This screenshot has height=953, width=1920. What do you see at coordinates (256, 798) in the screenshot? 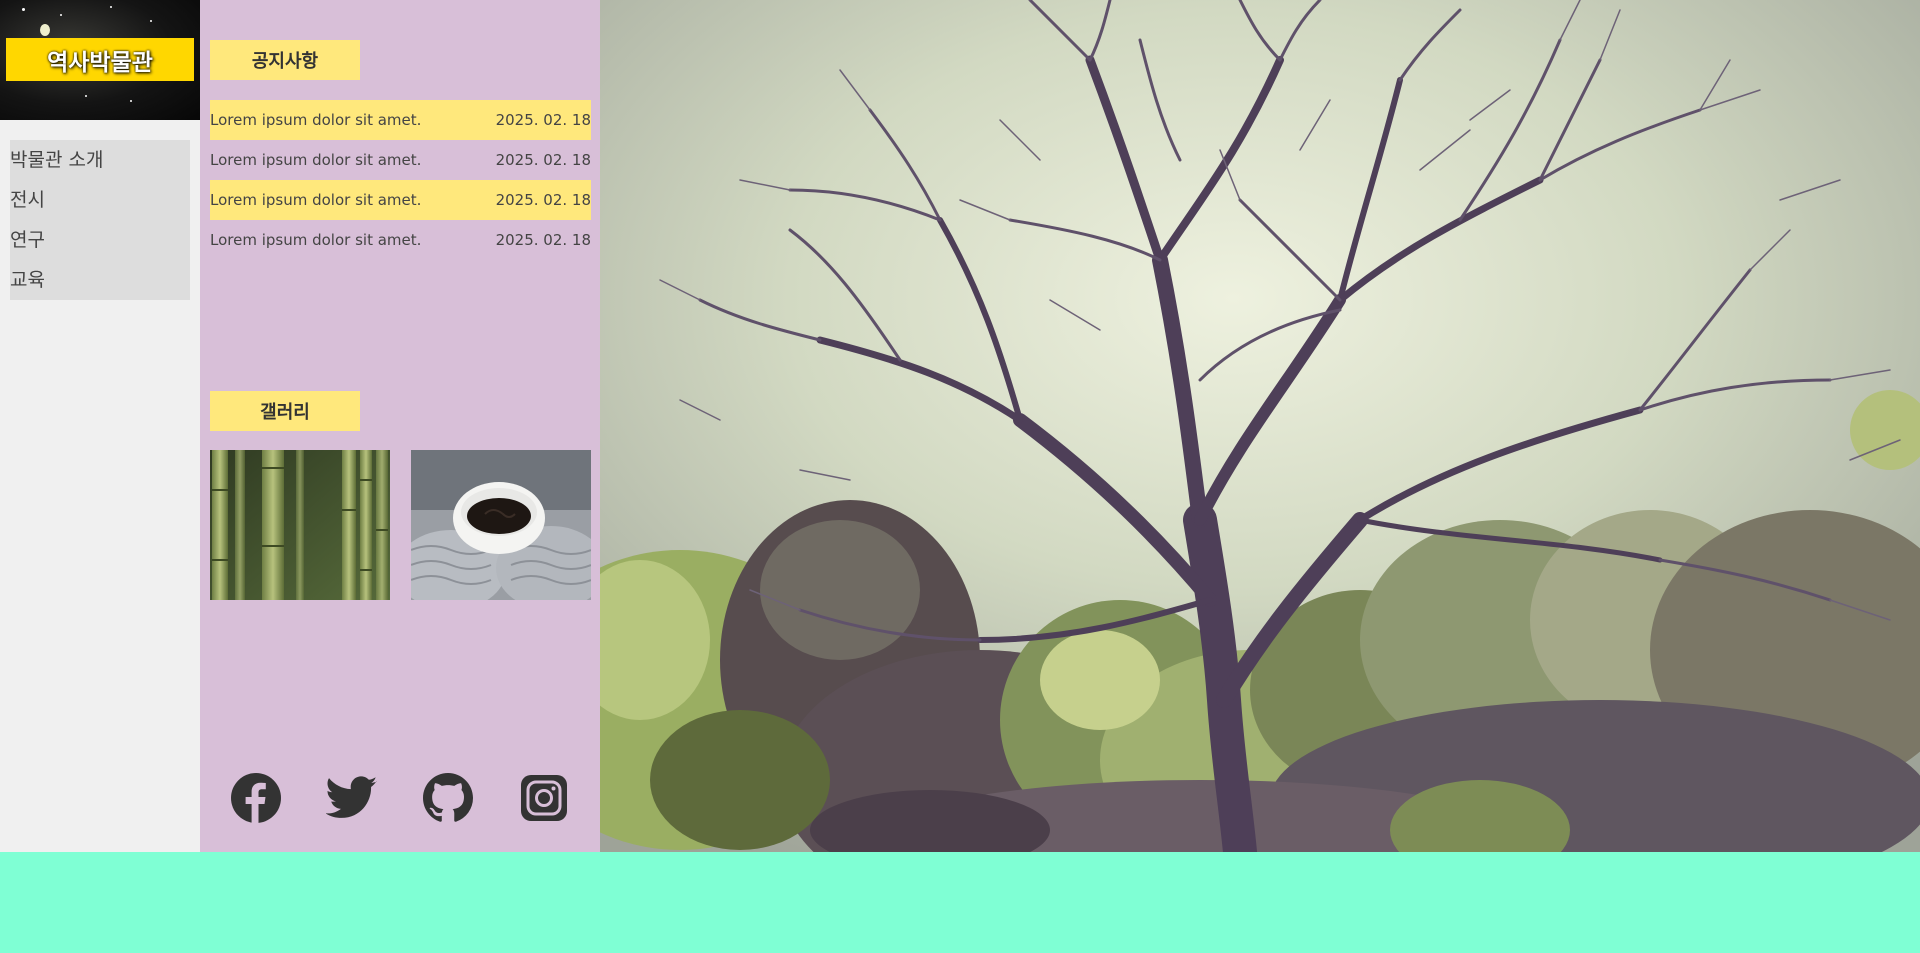
I see `facebook-icon` at bounding box center [256, 798].